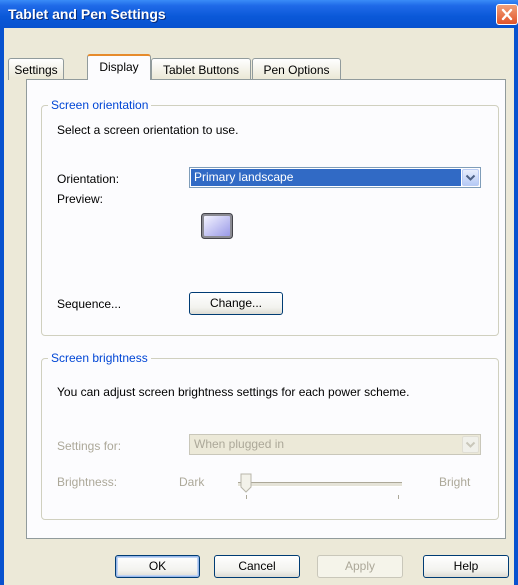 Image resolution: width=518 pixels, height=585 pixels. I want to click on brightness-label: Brightness:, so click(87, 482).